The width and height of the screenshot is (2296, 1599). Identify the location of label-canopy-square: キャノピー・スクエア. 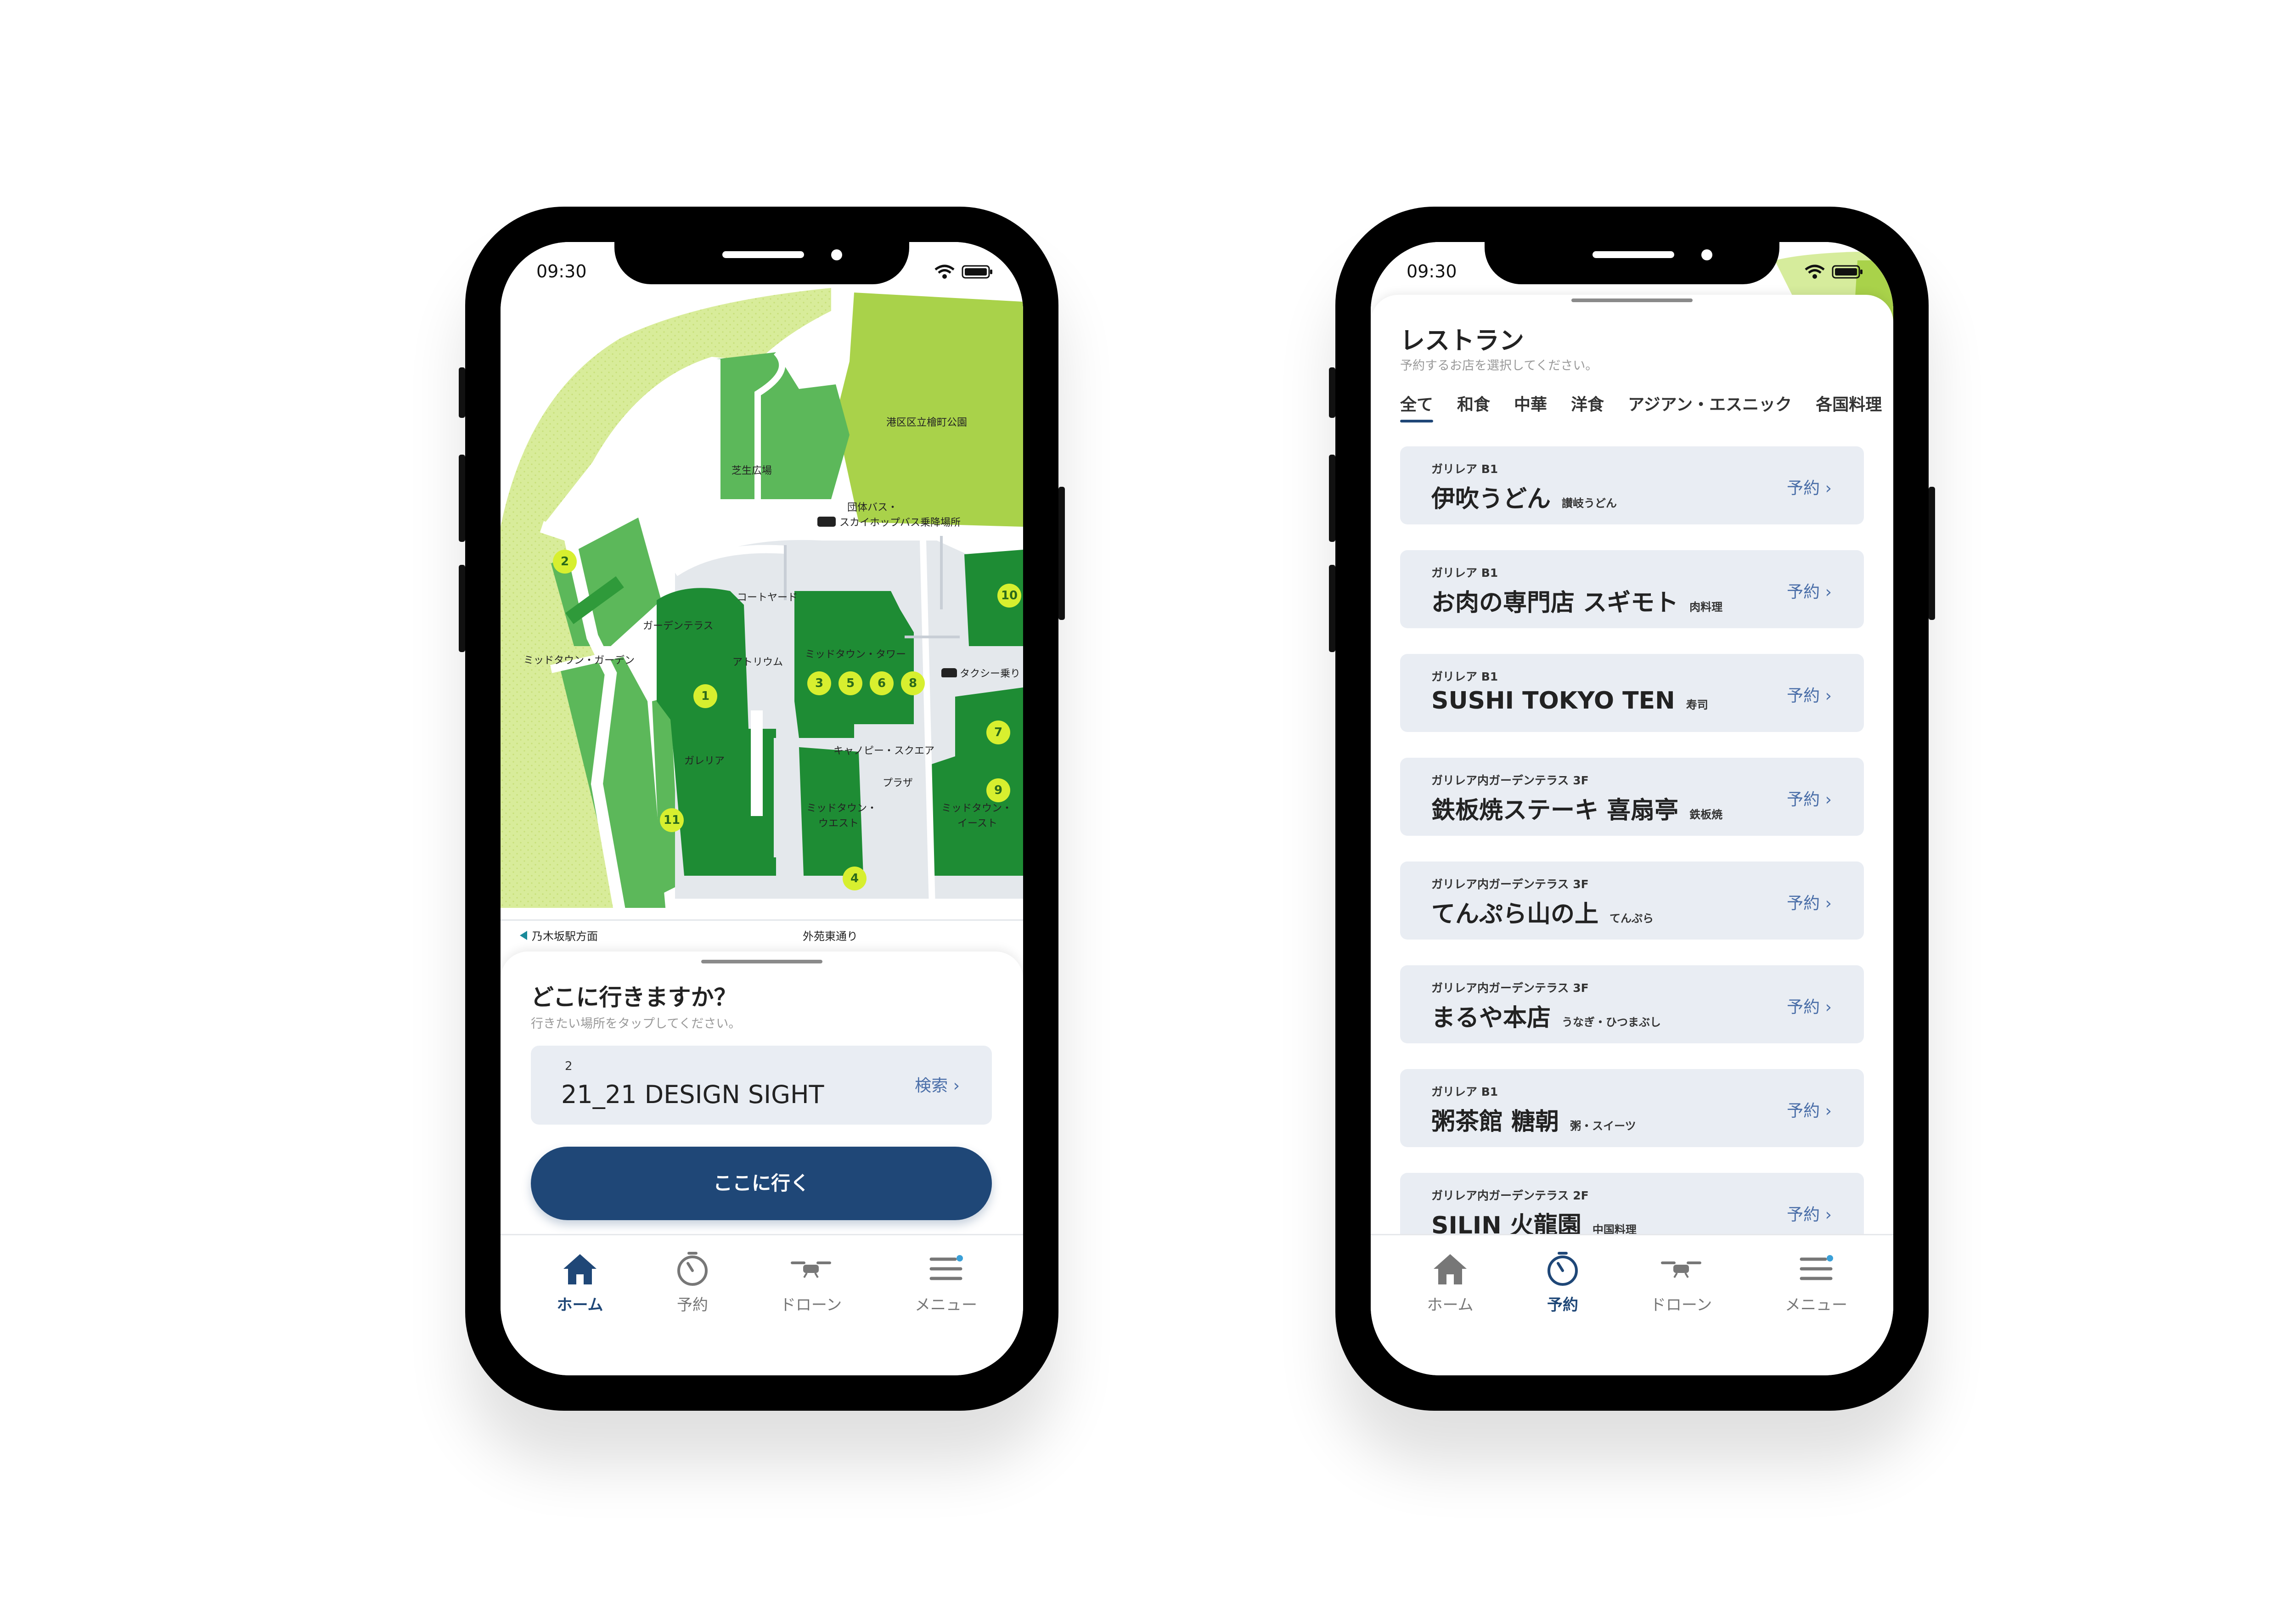
(884, 751).